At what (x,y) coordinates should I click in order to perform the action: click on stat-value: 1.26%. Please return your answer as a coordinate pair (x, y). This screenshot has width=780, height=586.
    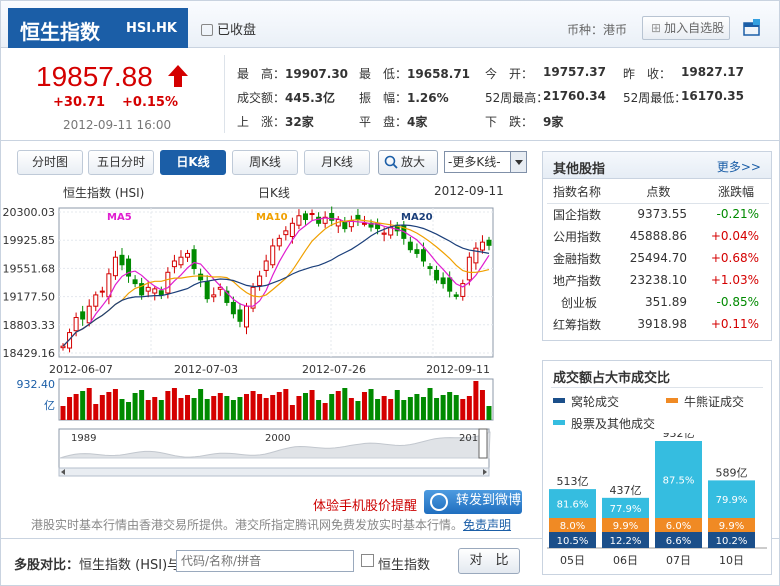
    Looking at the image, I should click on (428, 98).